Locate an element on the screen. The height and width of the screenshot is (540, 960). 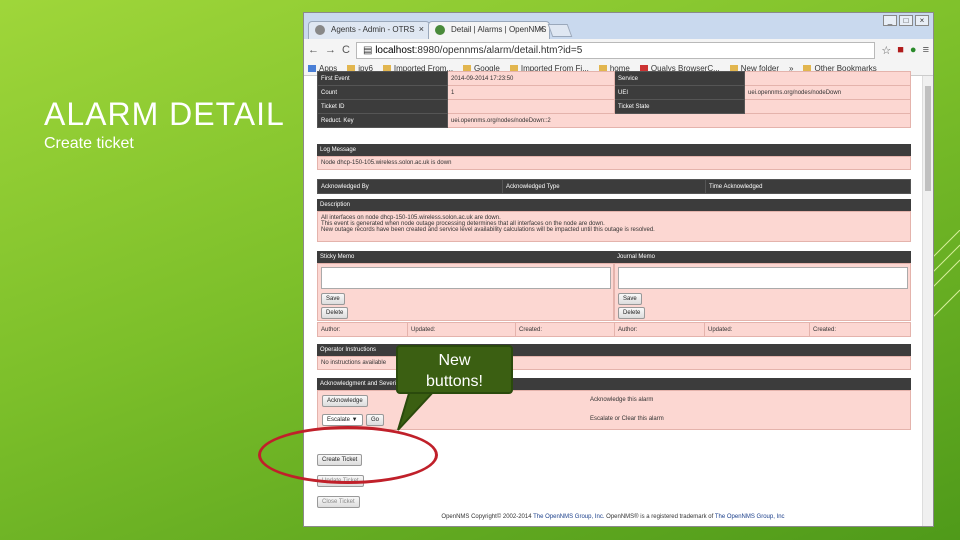
ticket-id-value is located at coordinates (531, 106).